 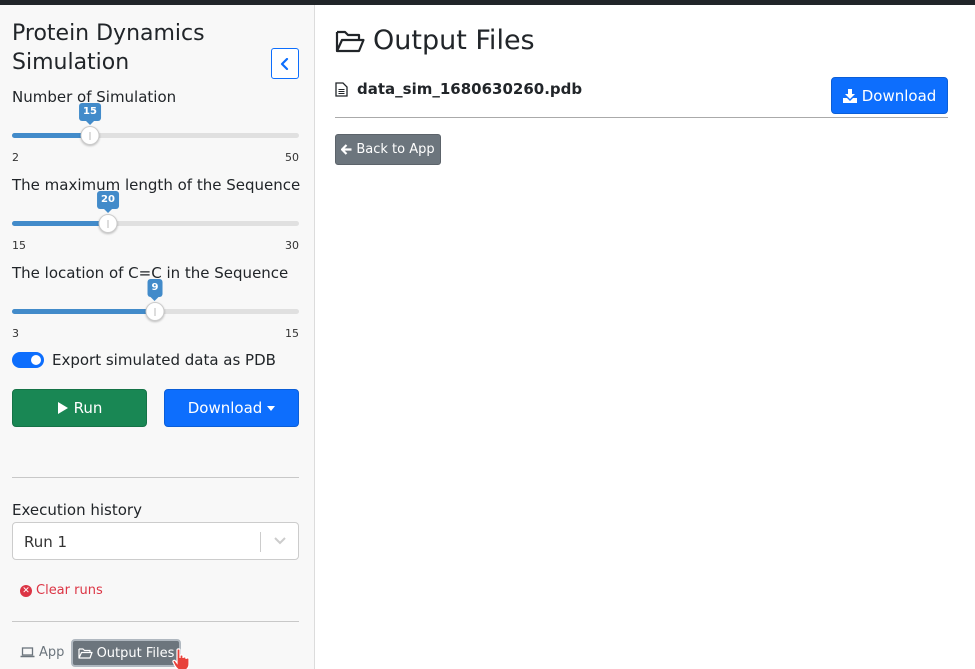 I want to click on slider-min-label: 3, so click(x=15, y=333).